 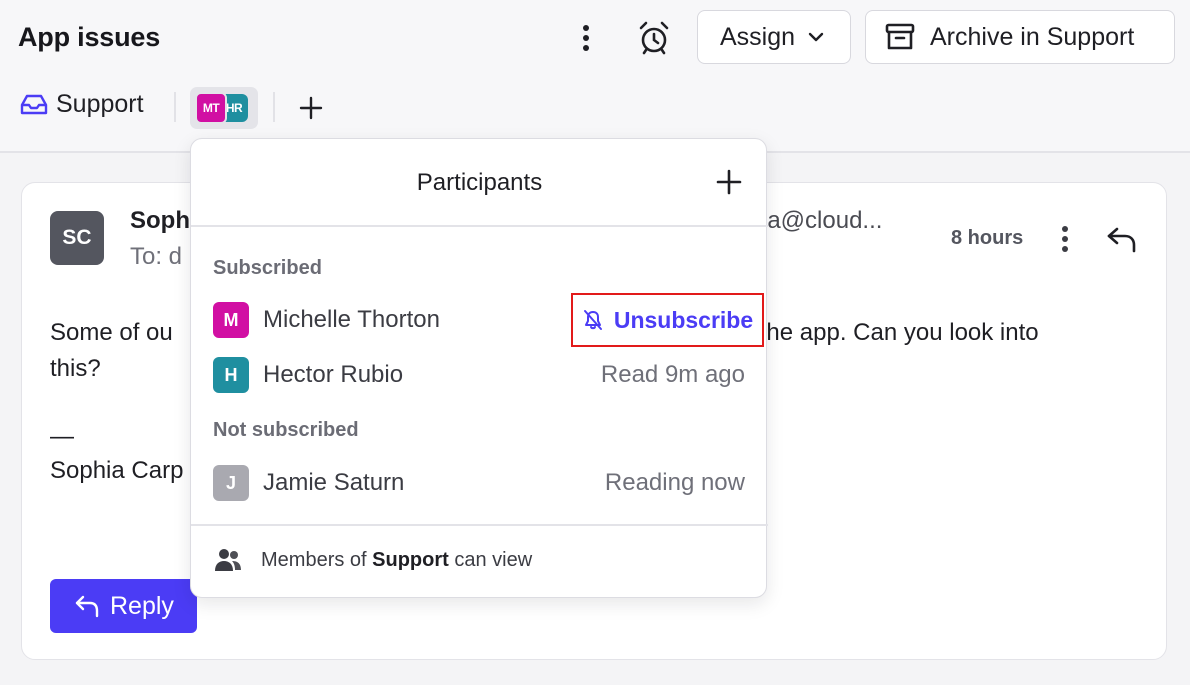 I want to click on alarm-clock-icon, so click(x=654, y=38).